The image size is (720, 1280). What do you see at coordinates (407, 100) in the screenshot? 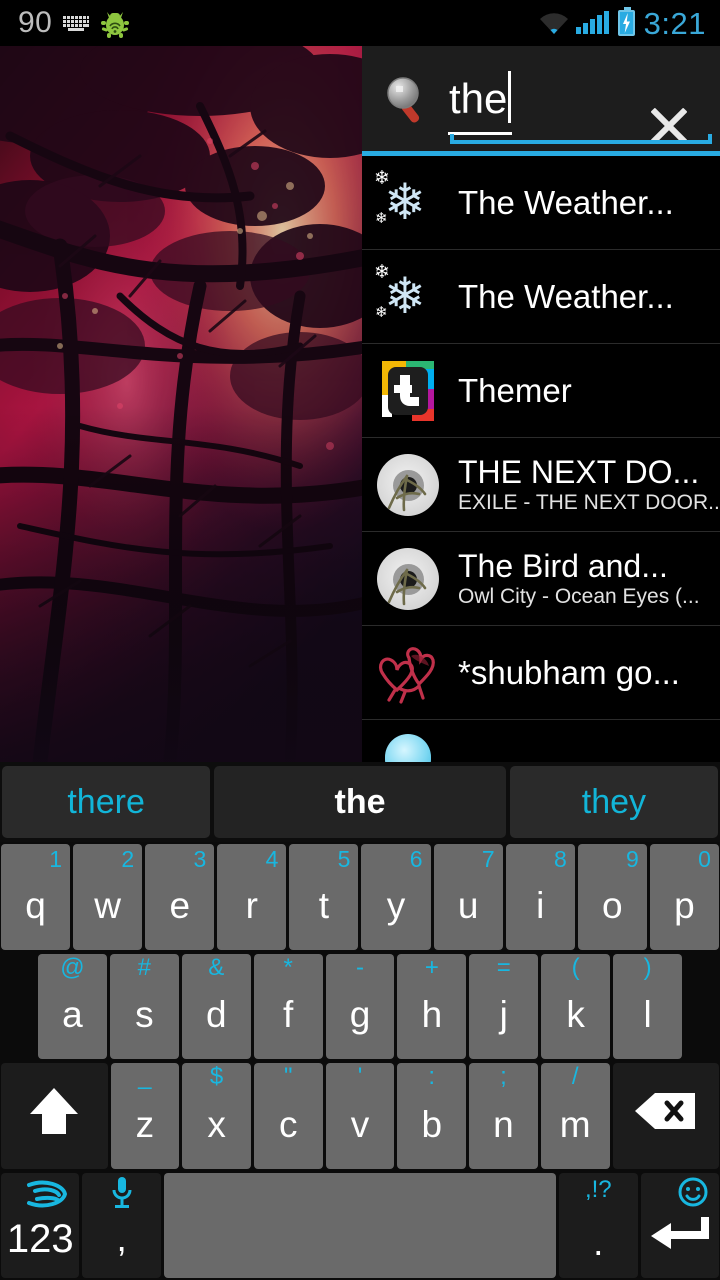
I see `magnifier-icon` at bounding box center [407, 100].